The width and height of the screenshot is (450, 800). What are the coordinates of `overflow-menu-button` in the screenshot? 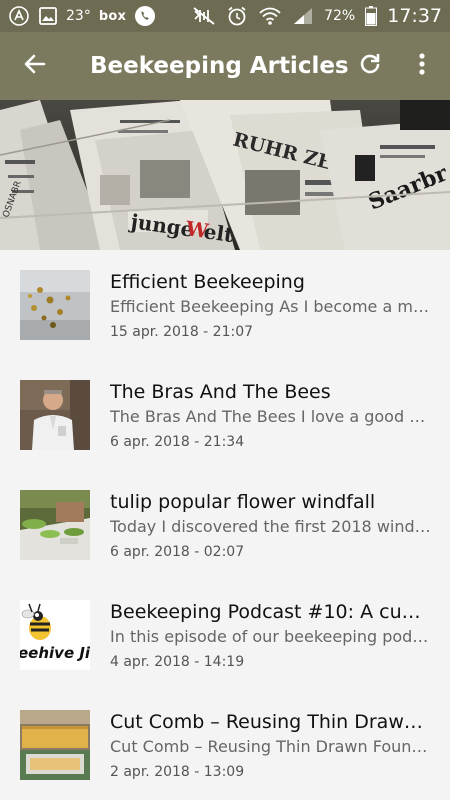 It's located at (422, 66).